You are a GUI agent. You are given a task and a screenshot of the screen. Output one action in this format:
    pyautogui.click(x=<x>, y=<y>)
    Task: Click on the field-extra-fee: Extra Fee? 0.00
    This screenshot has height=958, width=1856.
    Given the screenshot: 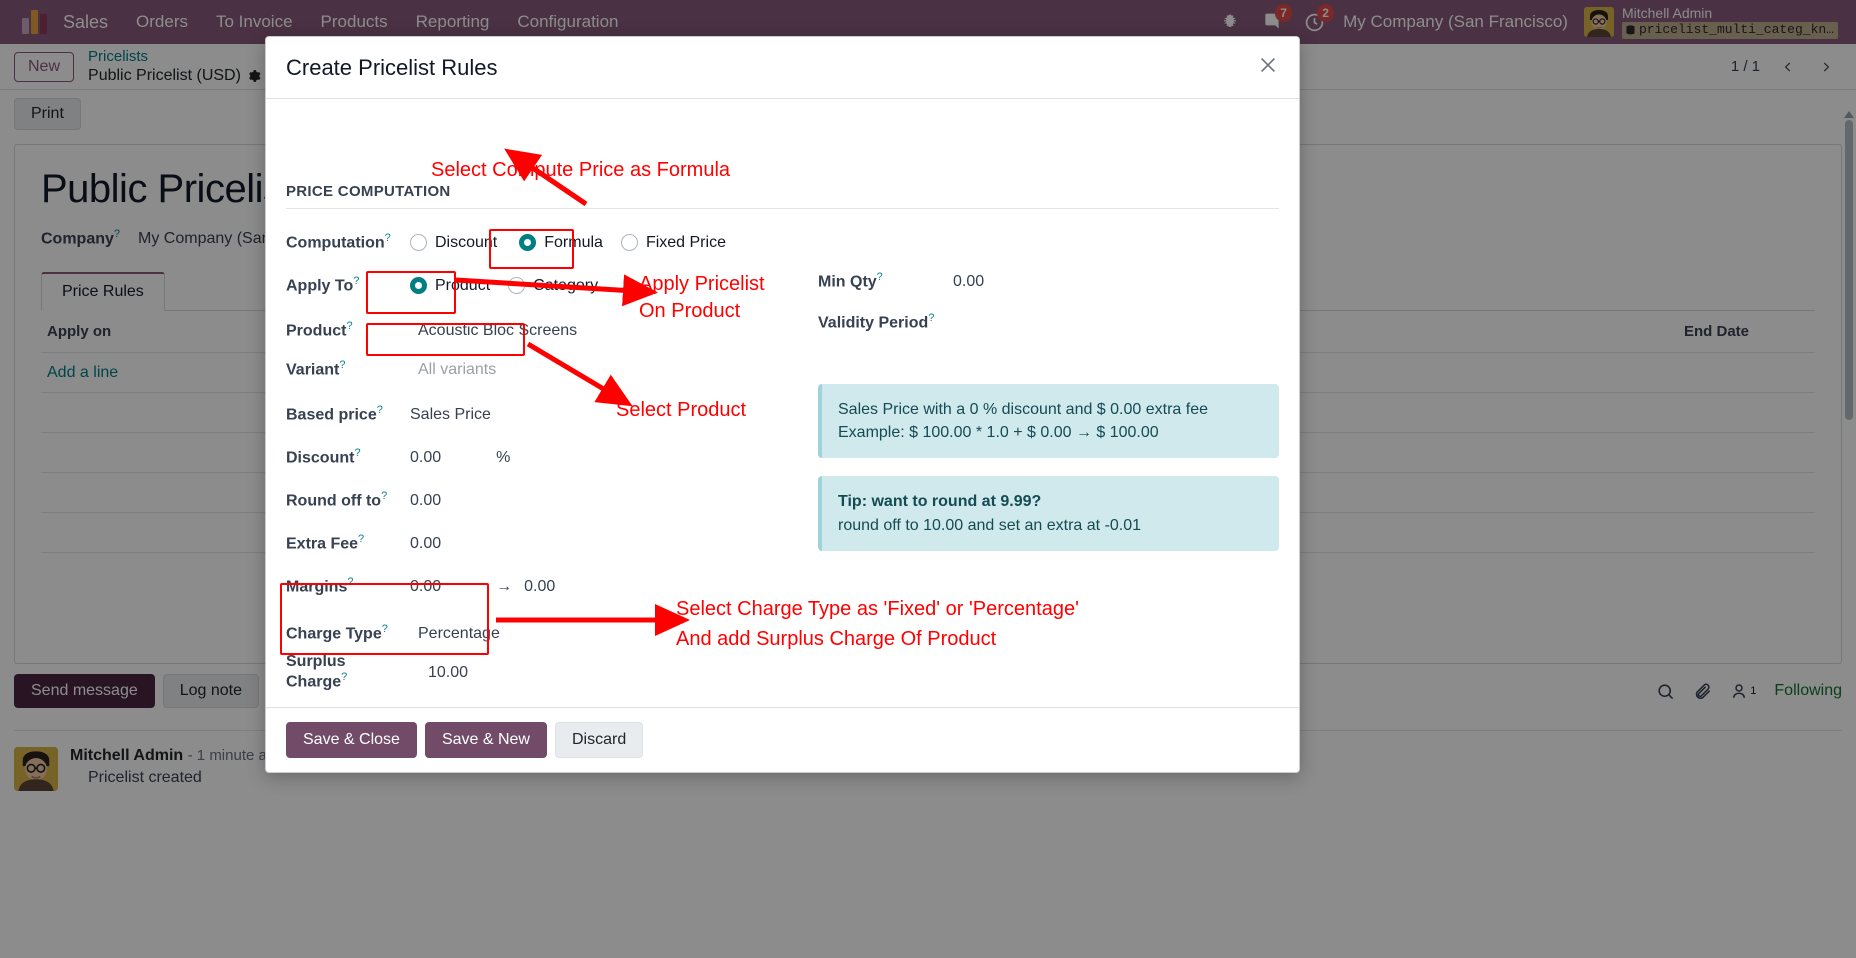 What is the action you would take?
    pyautogui.click(x=546, y=543)
    